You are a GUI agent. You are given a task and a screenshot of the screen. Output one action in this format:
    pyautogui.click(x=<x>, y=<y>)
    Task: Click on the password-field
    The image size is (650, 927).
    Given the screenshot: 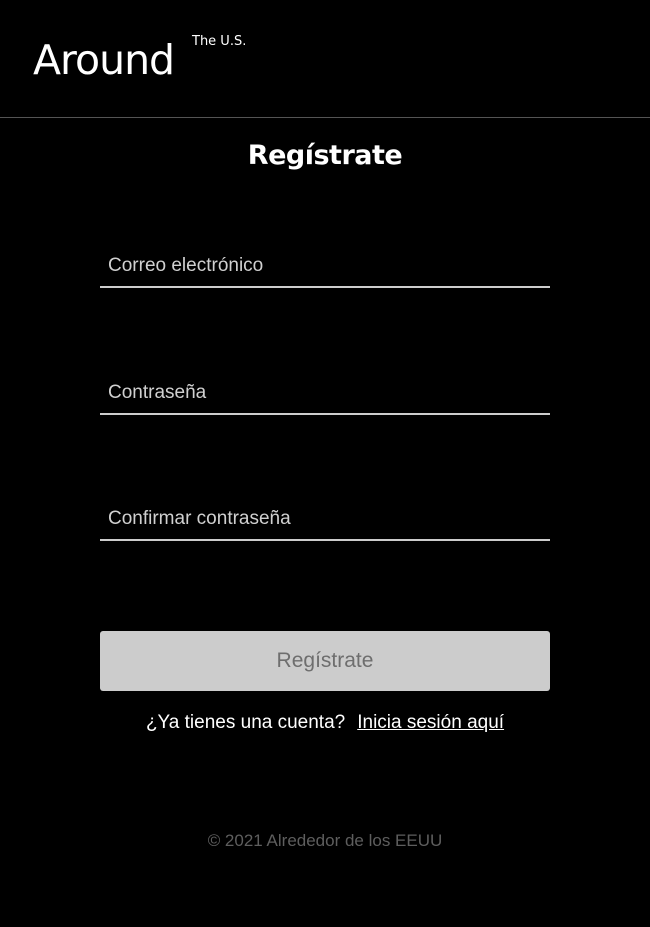 What is the action you would take?
    pyautogui.click(x=325, y=393)
    